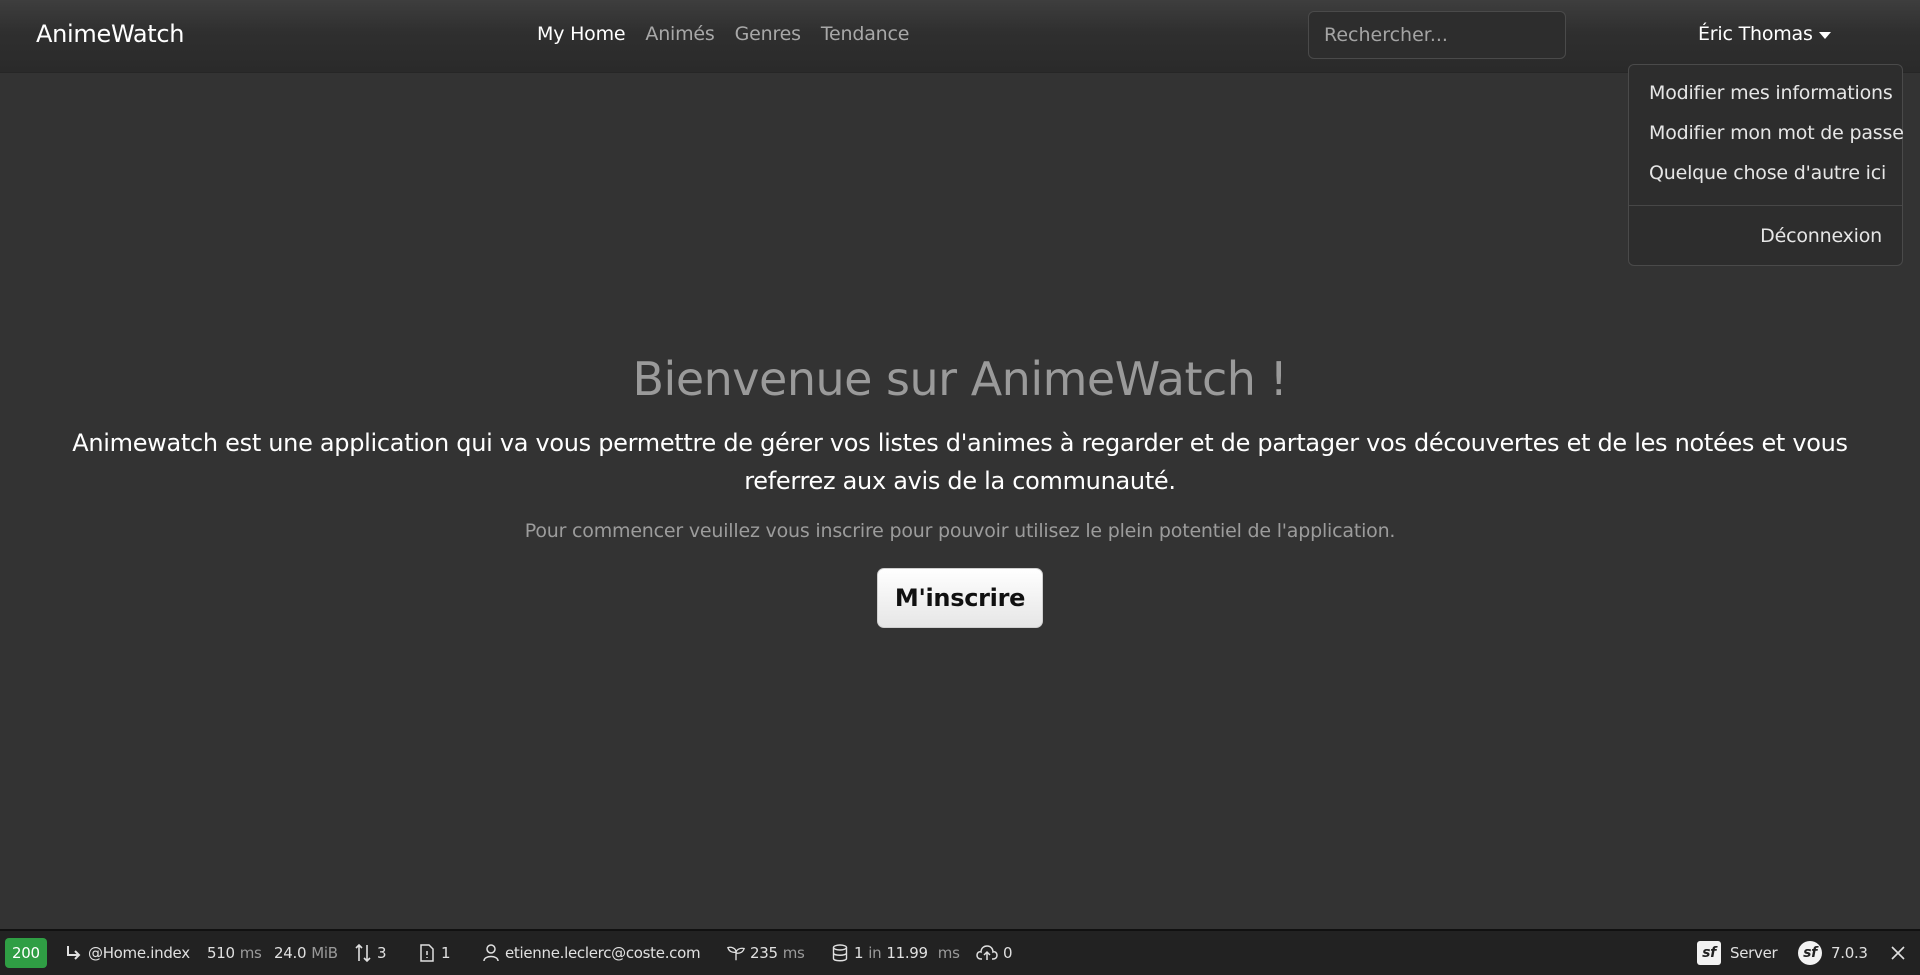  I want to click on db-time: 11.99, so click(907, 953).